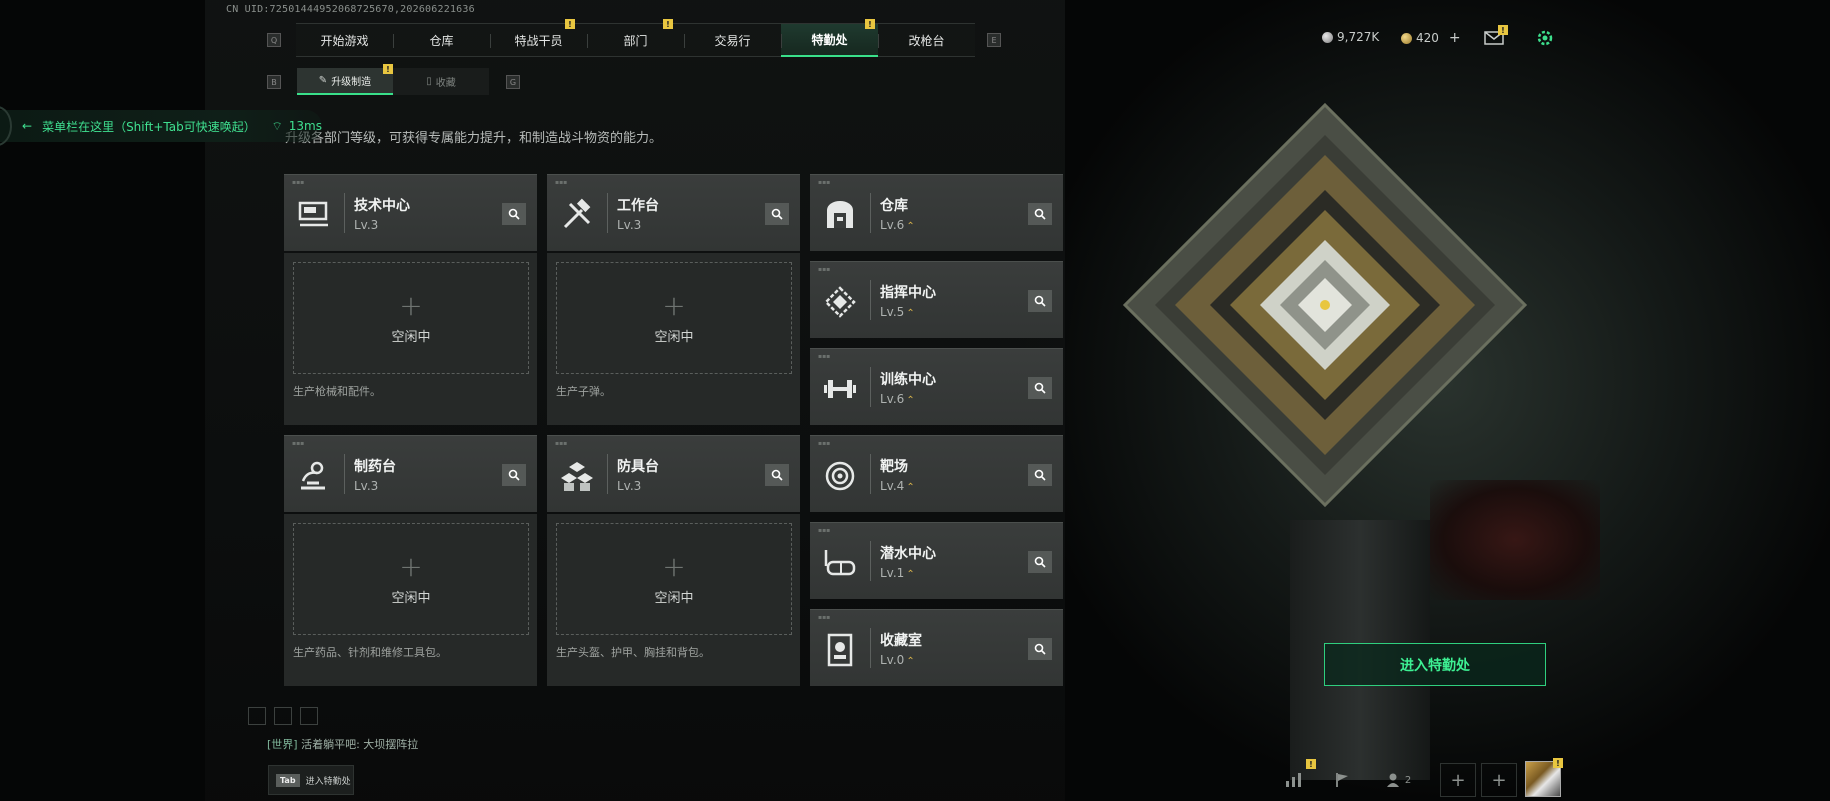 The height and width of the screenshot is (801, 1830). Describe the element at coordinates (1435, 664) in the screenshot. I see `enter-special-ops-button: 进入特勤处` at that location.